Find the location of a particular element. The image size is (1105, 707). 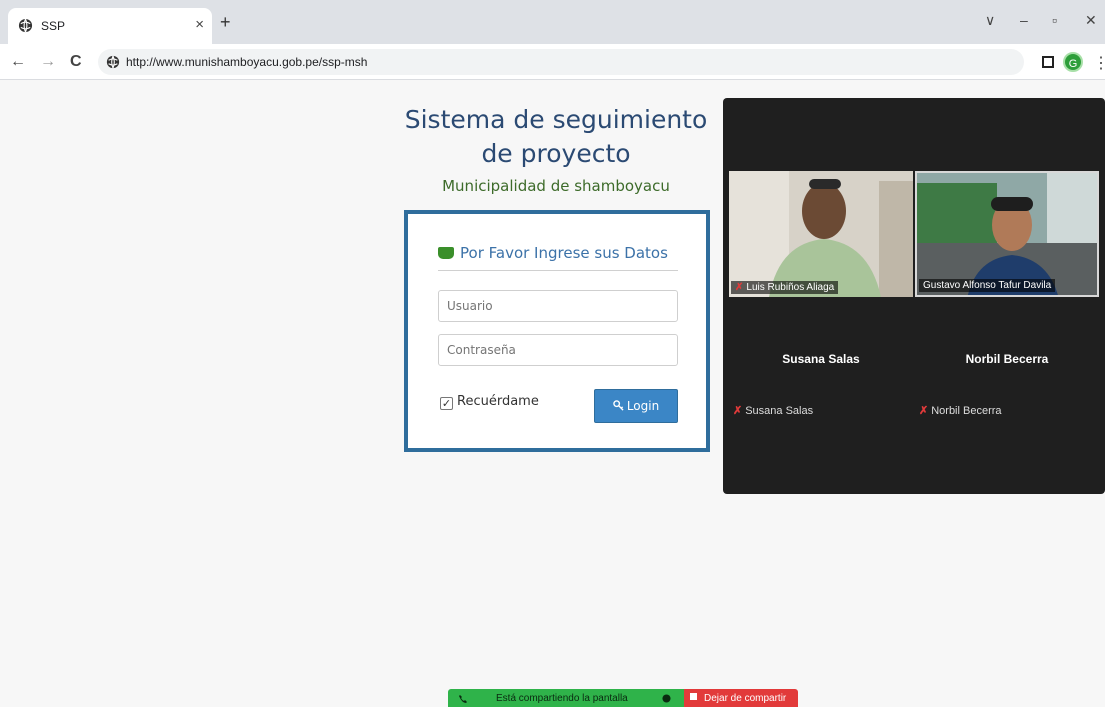

sharing-status: Está compartiendo la pantalla is located at coordinates (566, 698).